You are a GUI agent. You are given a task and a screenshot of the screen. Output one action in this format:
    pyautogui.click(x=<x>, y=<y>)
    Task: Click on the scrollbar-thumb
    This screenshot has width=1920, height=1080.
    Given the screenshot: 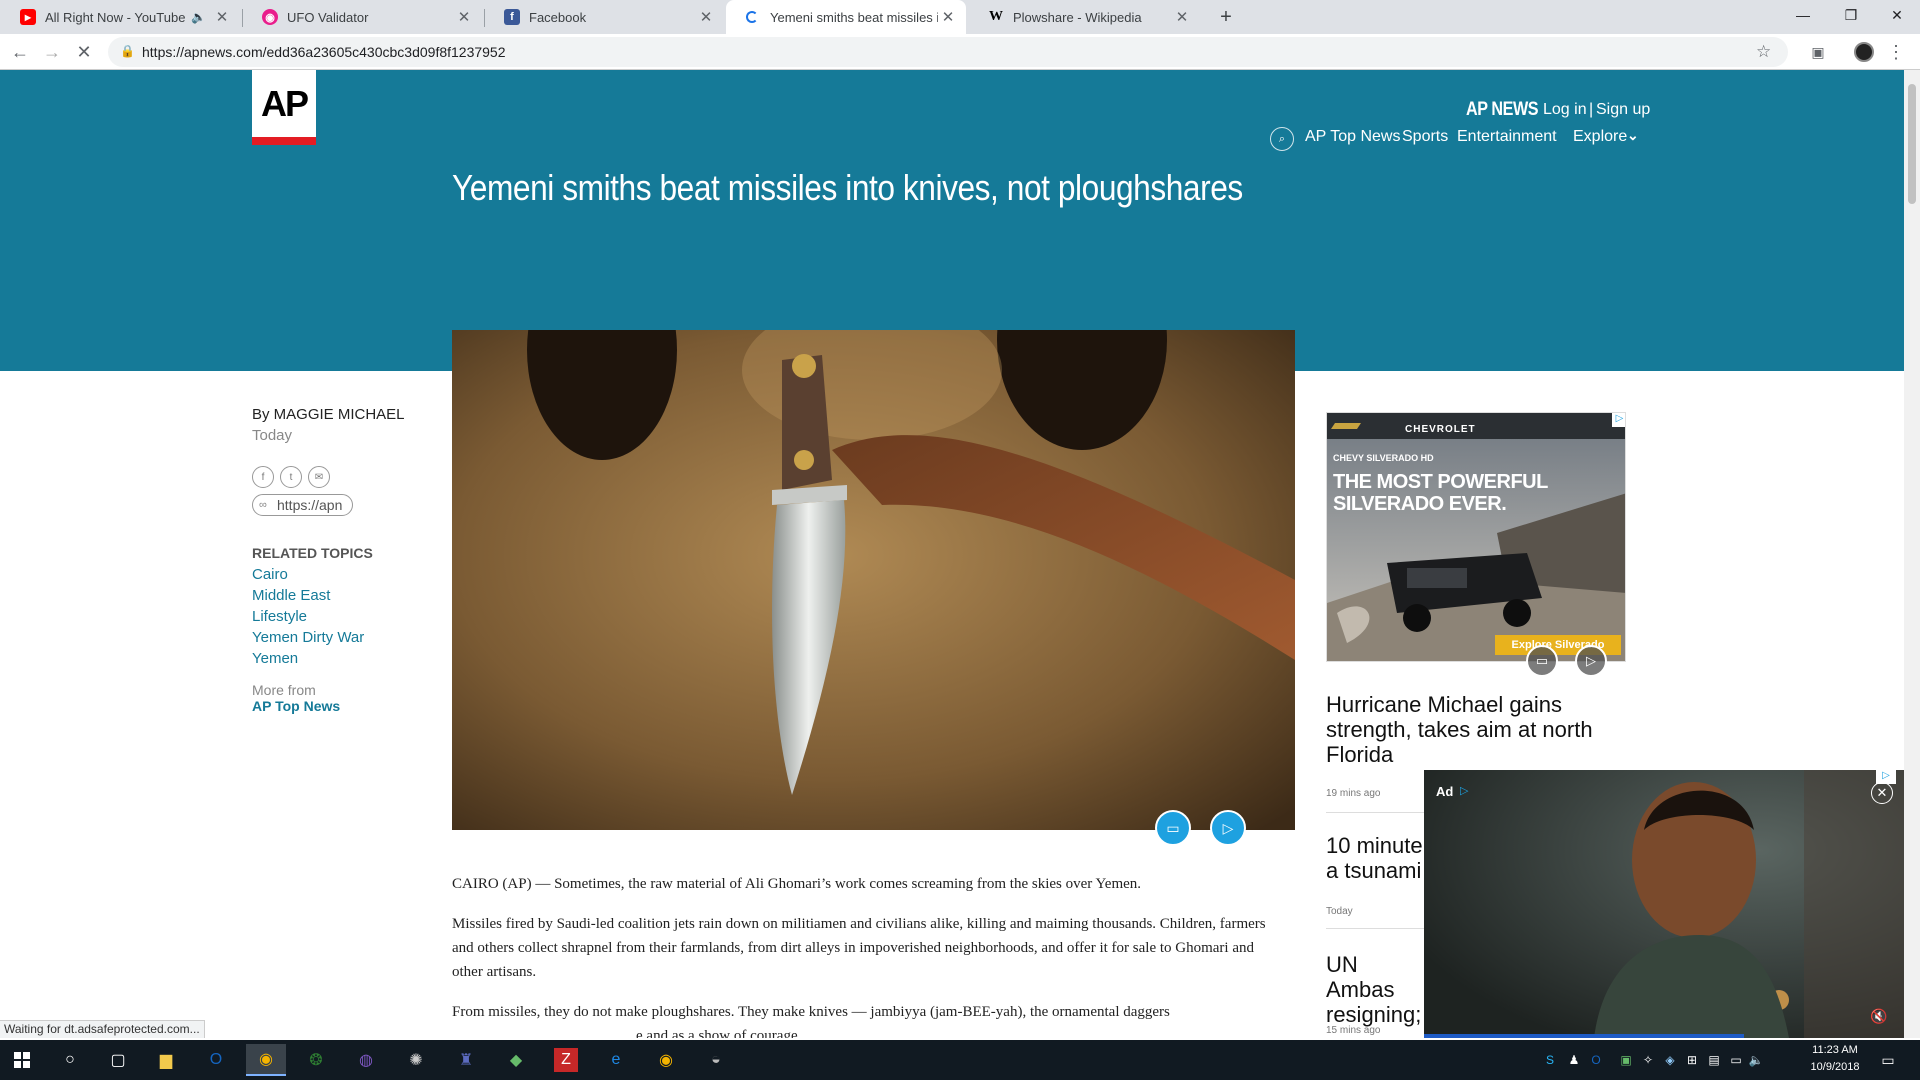 What is the action you would take?
    pyautogui.click(x=1912, y=144)
    